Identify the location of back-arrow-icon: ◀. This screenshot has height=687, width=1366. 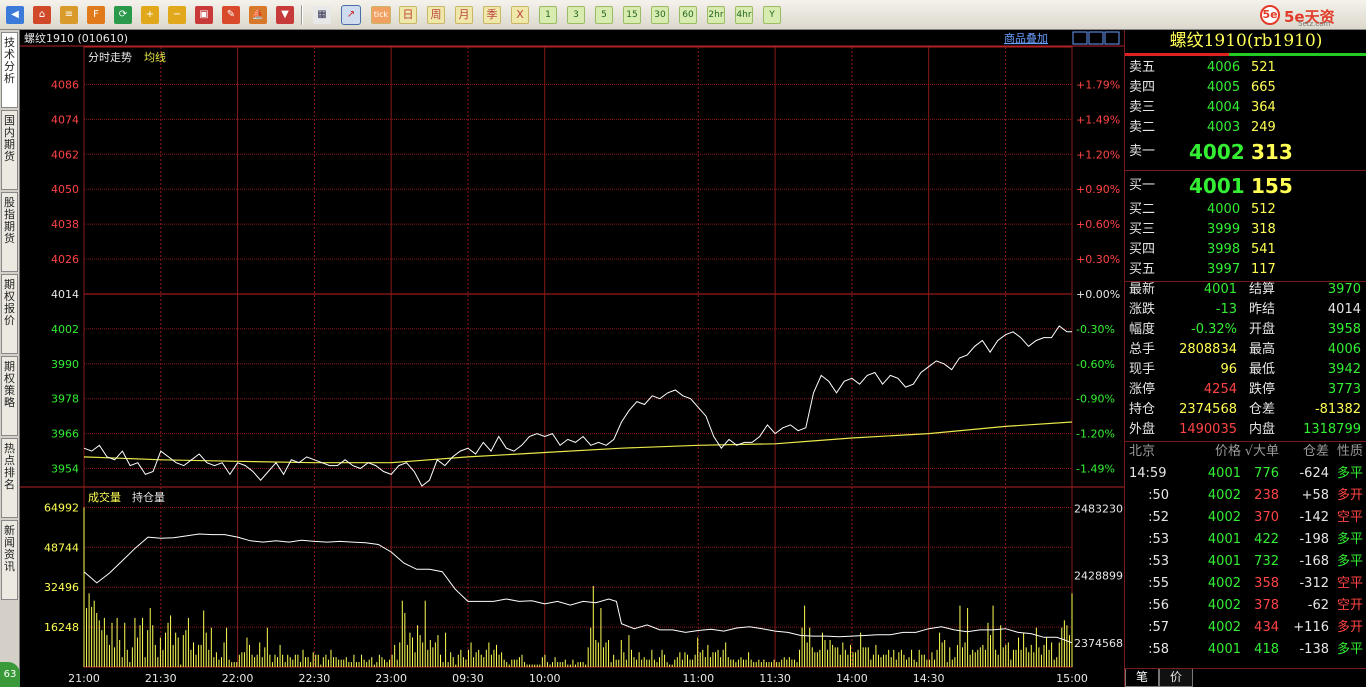
(15, 14).